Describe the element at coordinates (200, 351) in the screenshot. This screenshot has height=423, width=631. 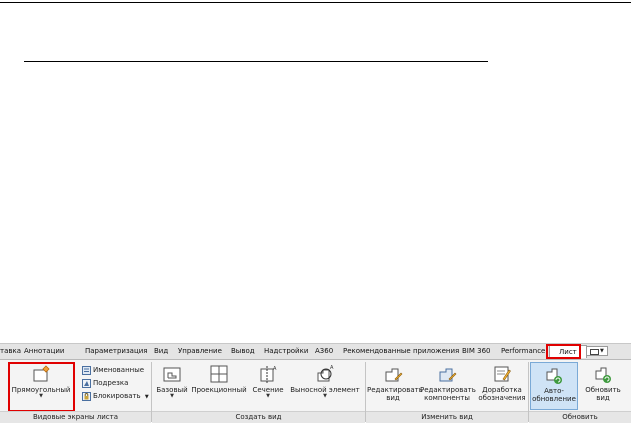
I see `tab-manage: Управление` at that location.